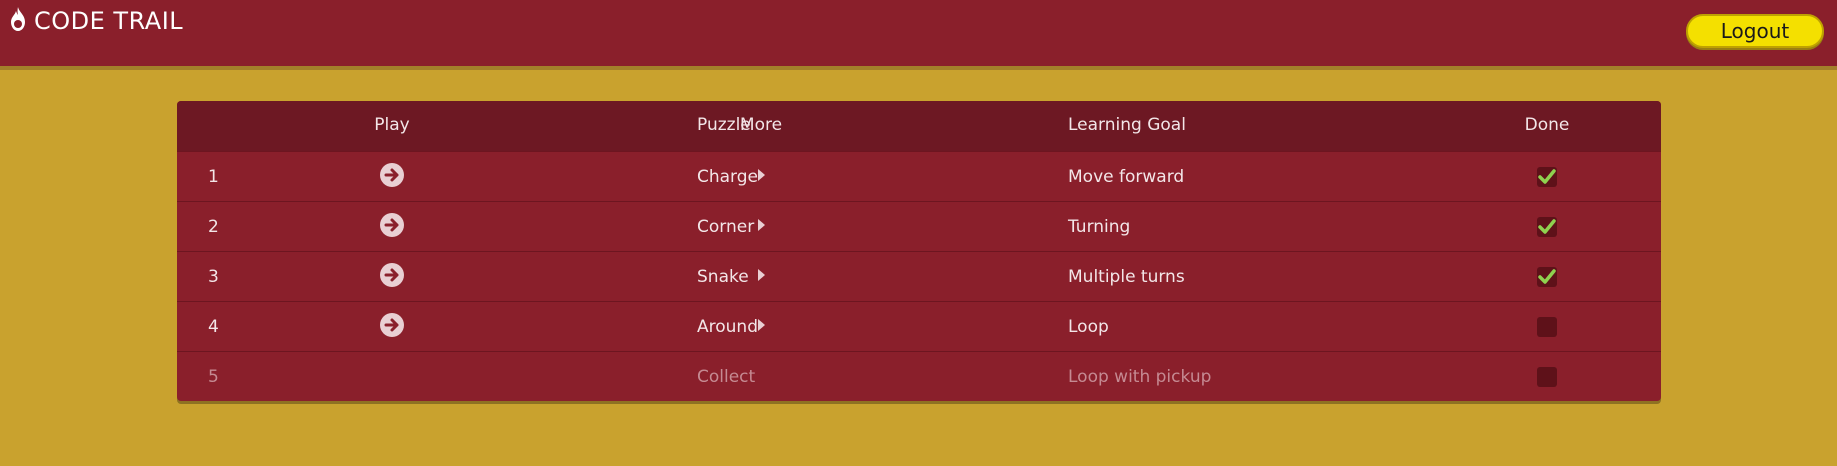 This screenshot has width=1837, height=466. I want to click on app-title: CODE TRAIL, so click(109, 21).